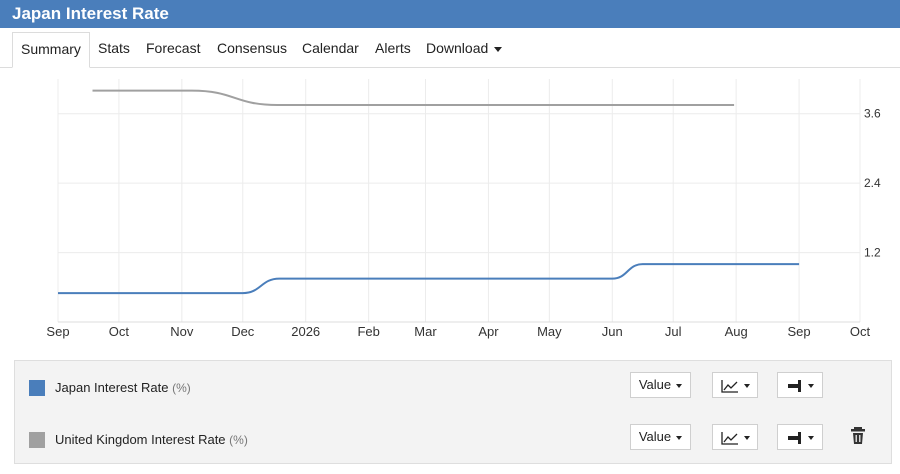 The width and height of the screenshot is (900, 474). I want to click on legend-row-japan: Japan Interest Rate (%) Value, so click(453, 388).